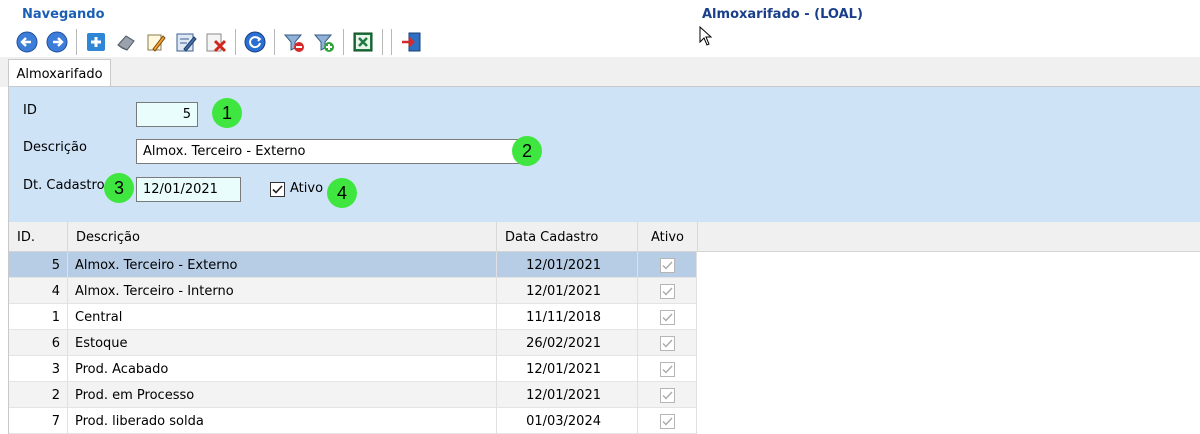 The image size is (1200, 434). I want to click on cell-descricao: Almox. Terceiro - Externo, so click(282, 265).